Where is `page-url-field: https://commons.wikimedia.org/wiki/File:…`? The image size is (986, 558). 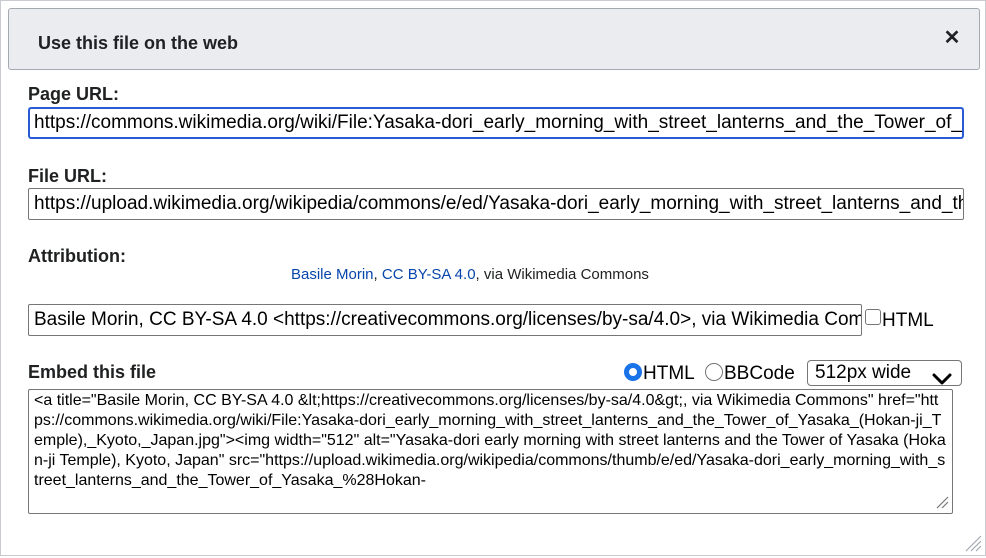
page-url-field: https://commons.wikimedia.org/wiki/File:… is located at coordinates (496, 123).